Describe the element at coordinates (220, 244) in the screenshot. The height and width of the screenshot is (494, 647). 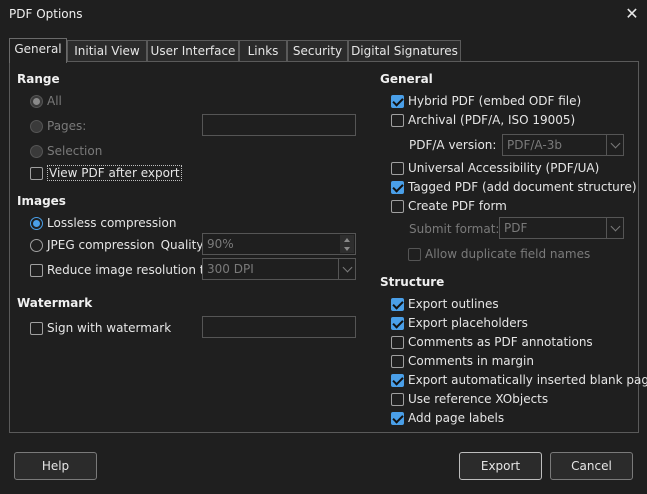
I see `quality-value: 90%` at that location.